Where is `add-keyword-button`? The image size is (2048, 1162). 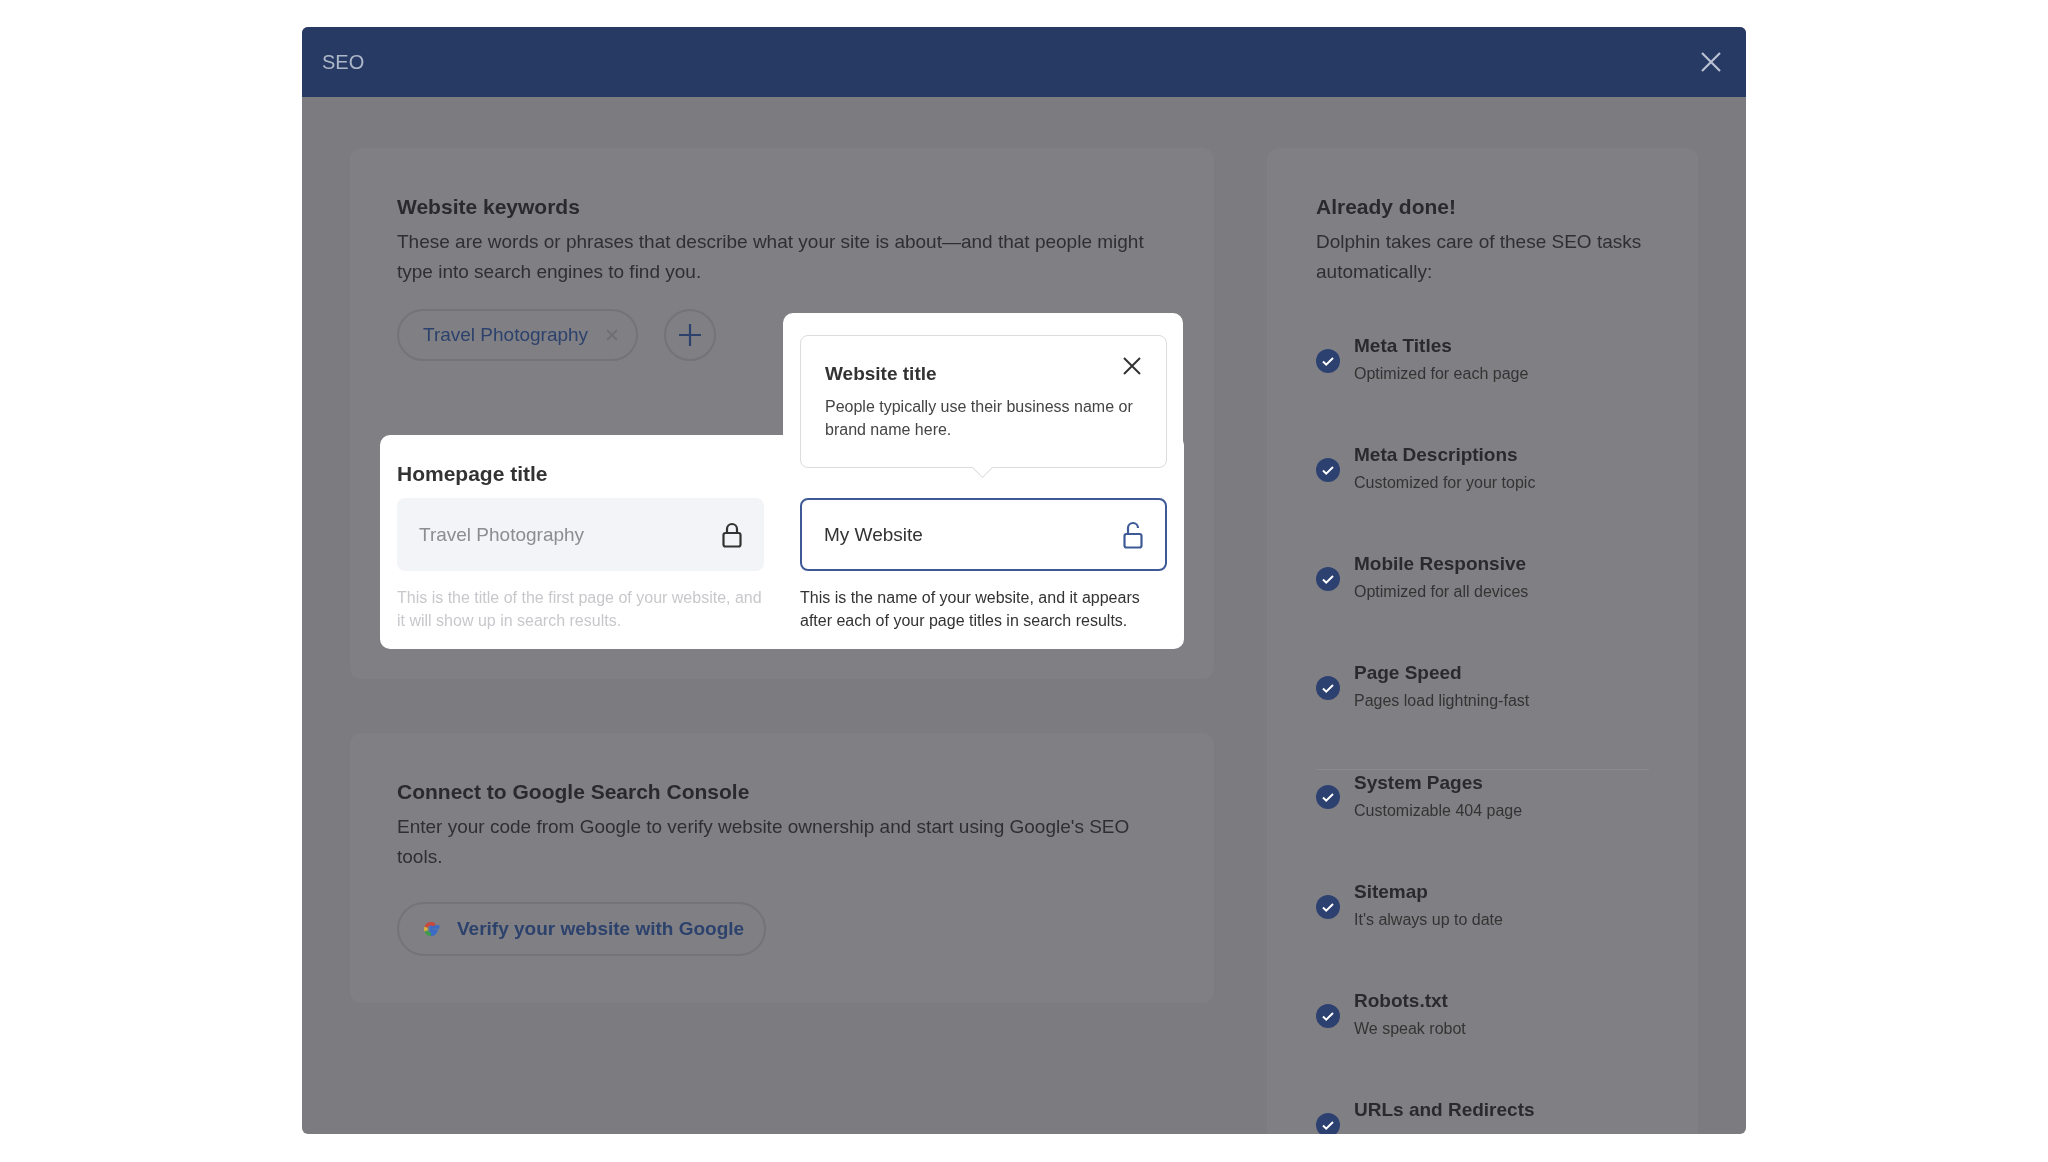 add-keyword-button is located at coordinates (690, 335).